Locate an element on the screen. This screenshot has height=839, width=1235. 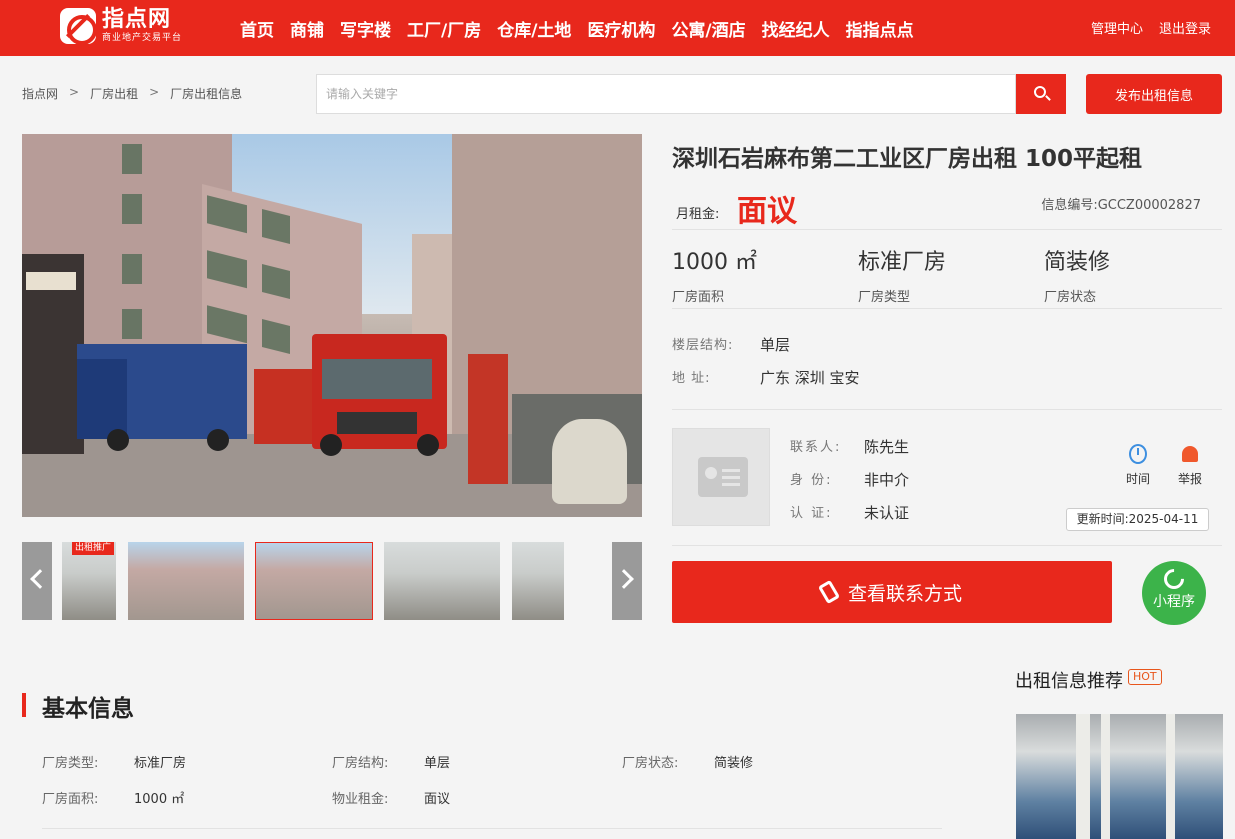
view-contact-button: 查看联系方式 is located at coordinates (892, 592).